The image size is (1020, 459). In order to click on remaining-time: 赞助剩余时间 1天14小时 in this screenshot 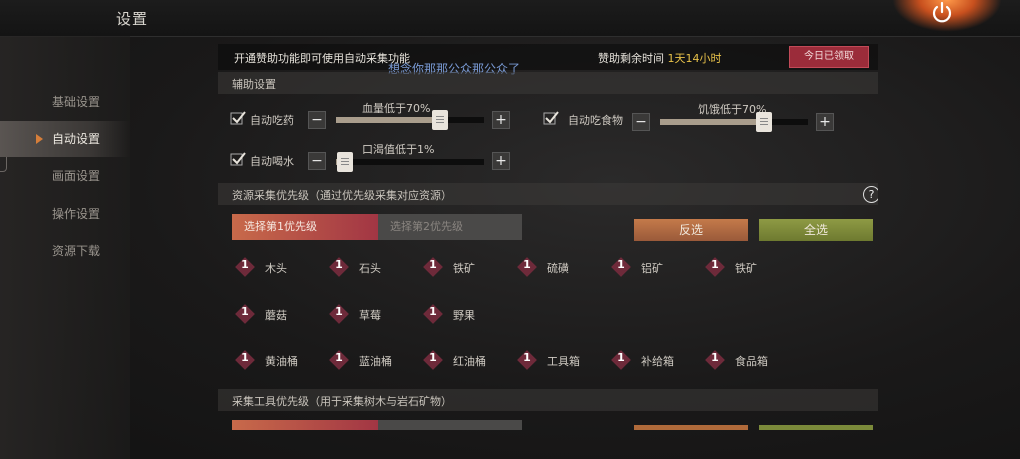, I will do `click(660, 58)`.